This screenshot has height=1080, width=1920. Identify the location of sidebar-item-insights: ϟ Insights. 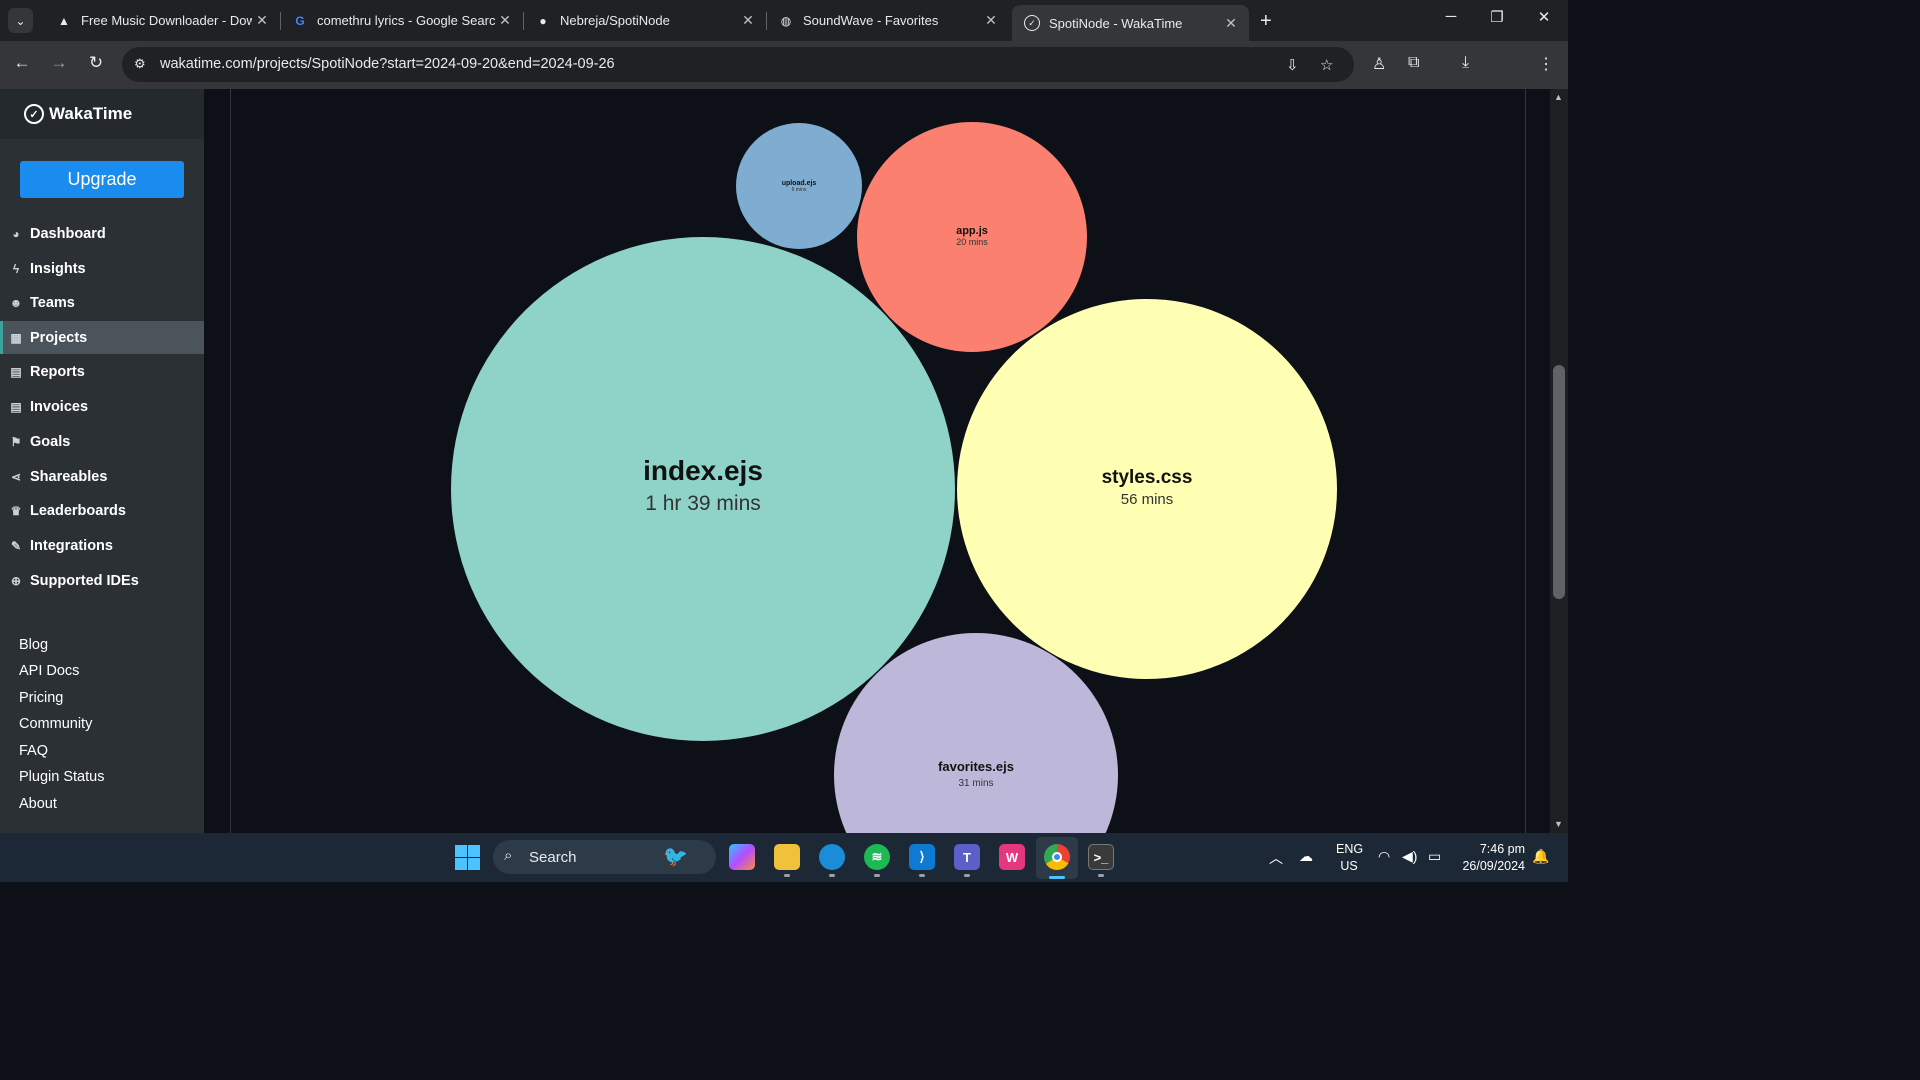
(102, 268).